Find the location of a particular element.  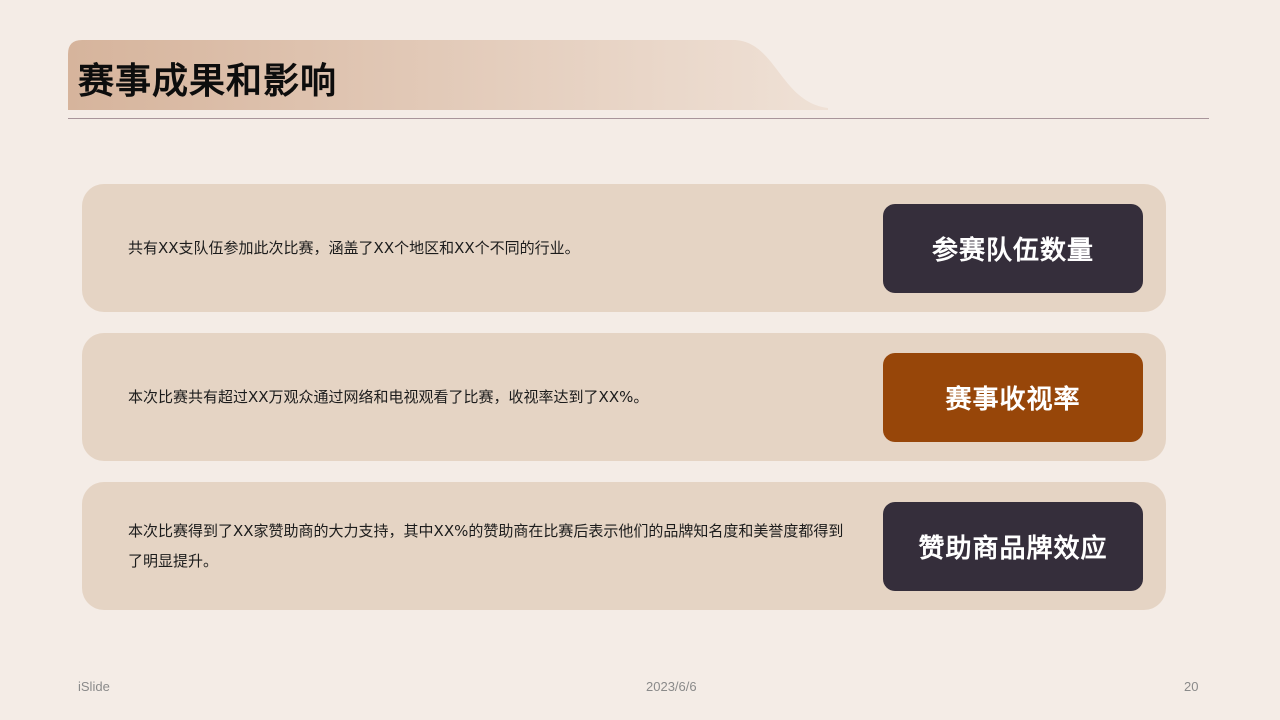

badge-ratings: 赛事收视率 is located at coordinates (1013, 397).